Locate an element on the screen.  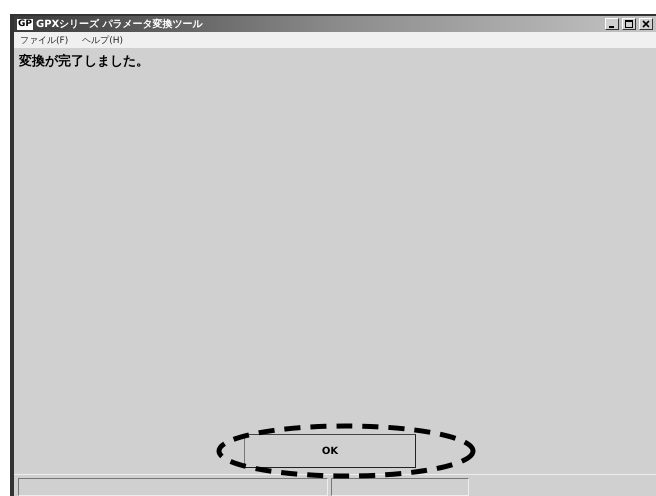
close-icon is located at coordinates (646, 24).